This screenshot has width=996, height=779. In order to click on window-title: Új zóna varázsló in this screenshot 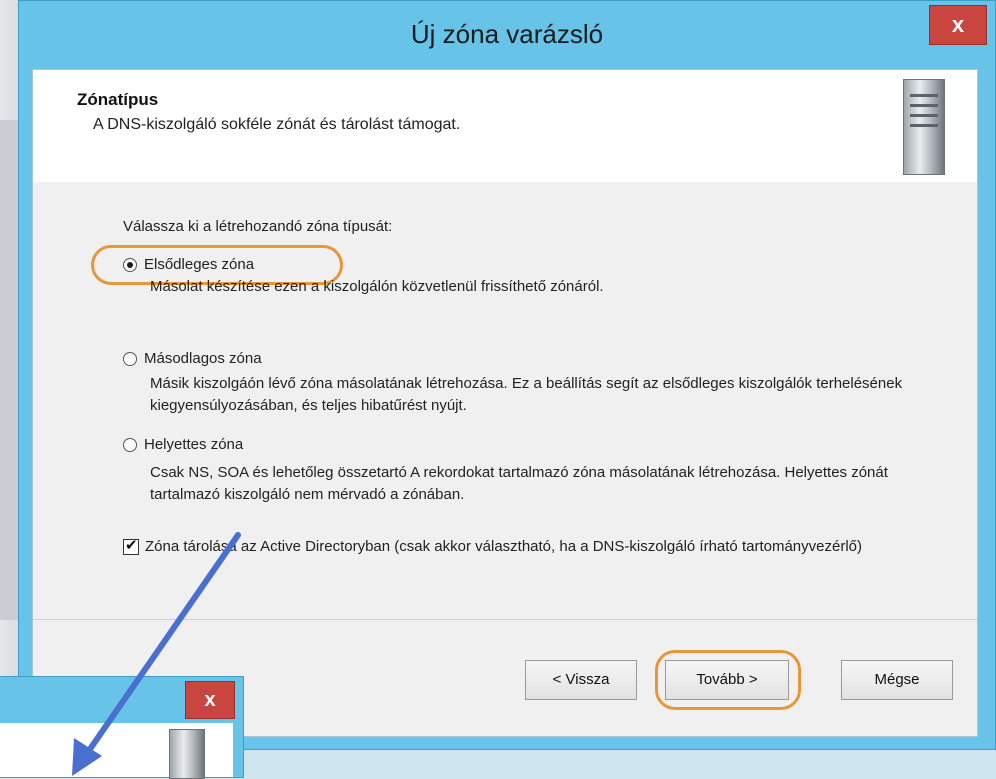, I will do `click(507, 34)`.